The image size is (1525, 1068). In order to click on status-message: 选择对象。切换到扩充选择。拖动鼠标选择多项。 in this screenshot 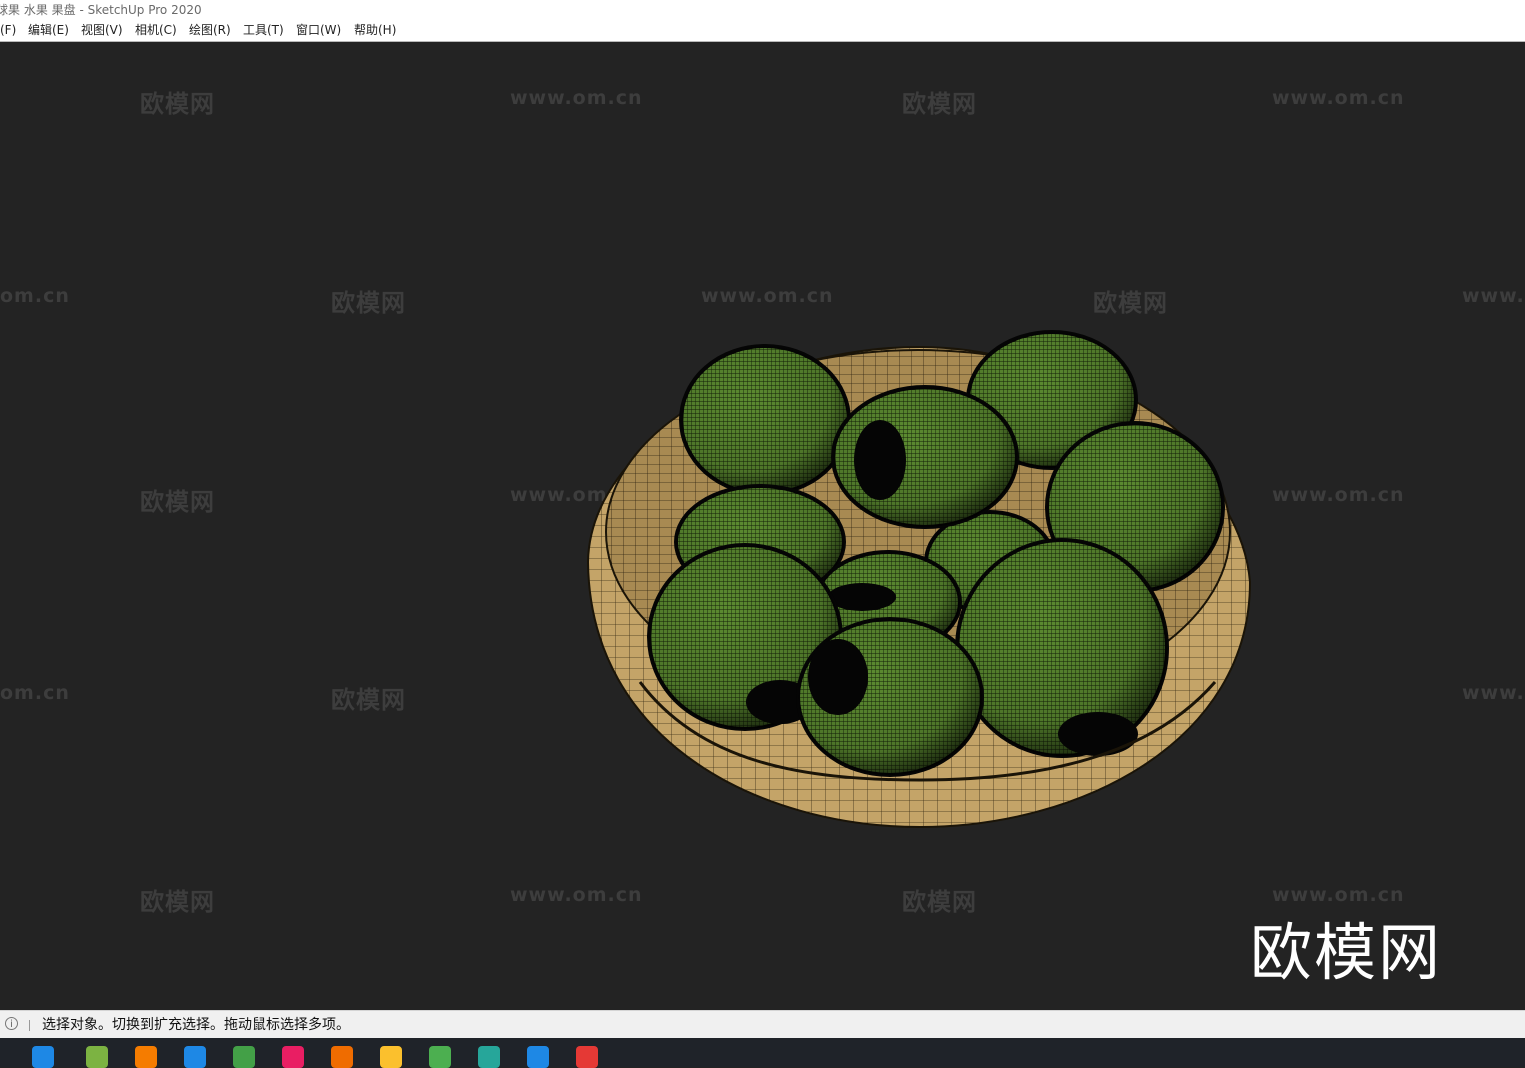, I will do `click(196, 1025)`.